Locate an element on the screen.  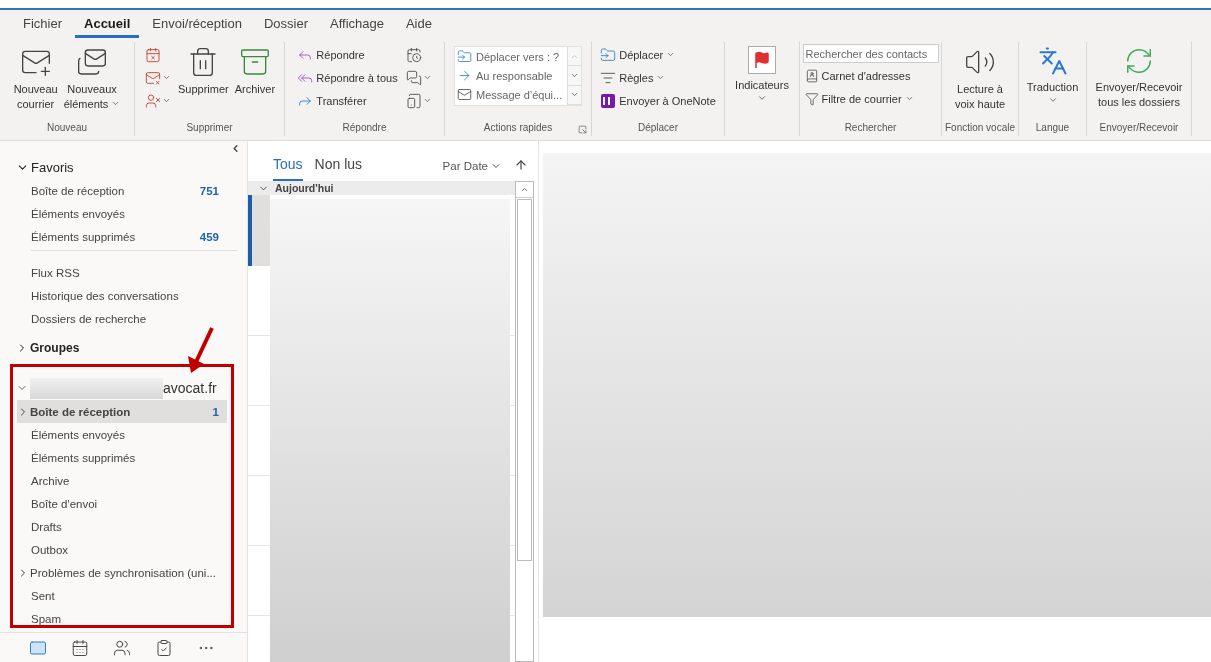
ribbon-button: Règles is located at coordinates (658, 77).